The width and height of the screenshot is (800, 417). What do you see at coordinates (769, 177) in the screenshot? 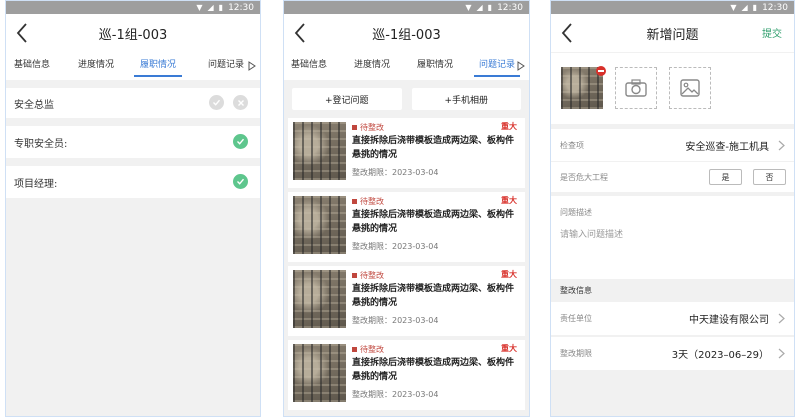
I see `no-button: 否` at bounding box center [769, 177].